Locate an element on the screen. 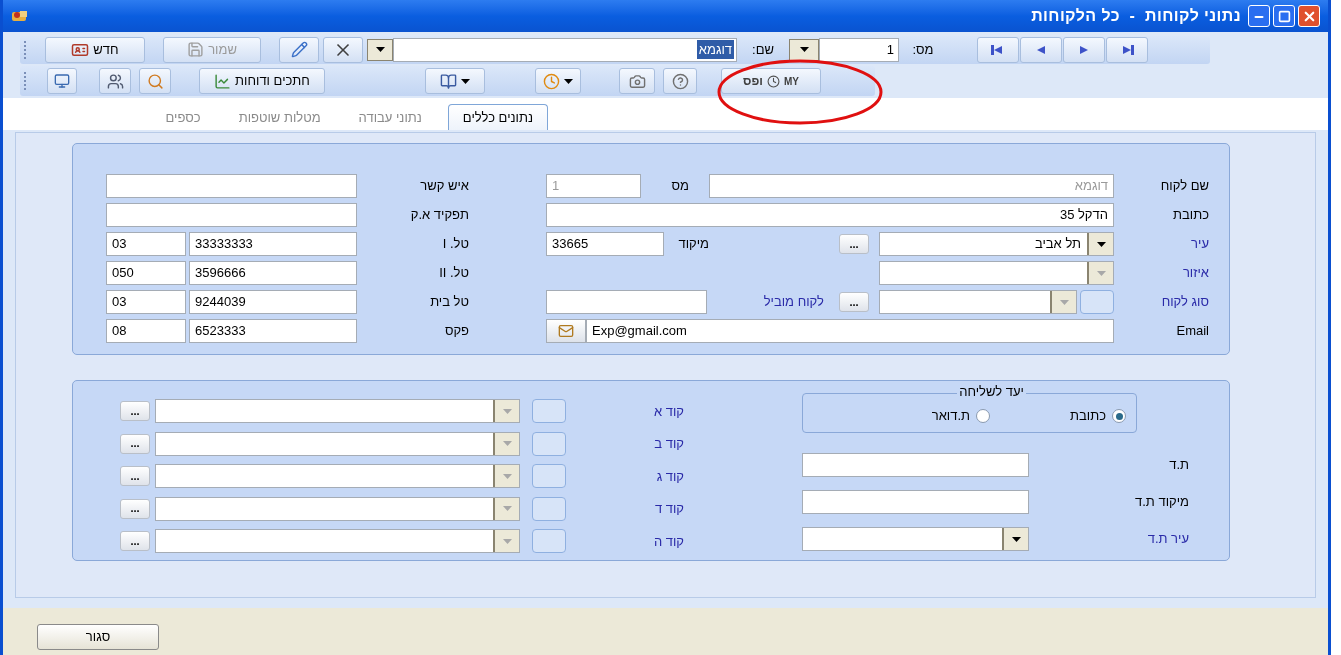 The image size is (1341, 655). people-search-button is located at coordinates (115, 81).